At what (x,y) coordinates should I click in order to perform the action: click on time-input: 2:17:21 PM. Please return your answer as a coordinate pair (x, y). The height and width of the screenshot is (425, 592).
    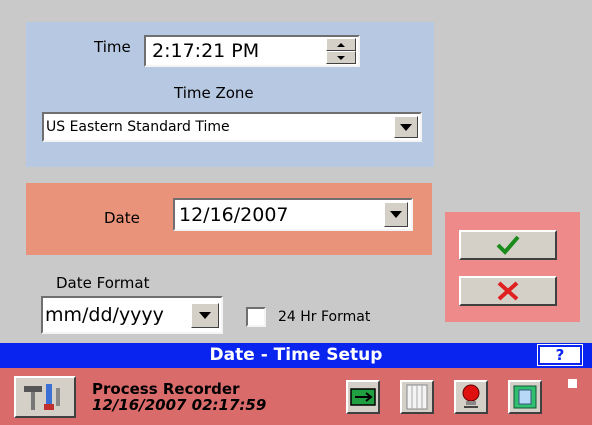
    Looking at the image, I should click on (252, 51).